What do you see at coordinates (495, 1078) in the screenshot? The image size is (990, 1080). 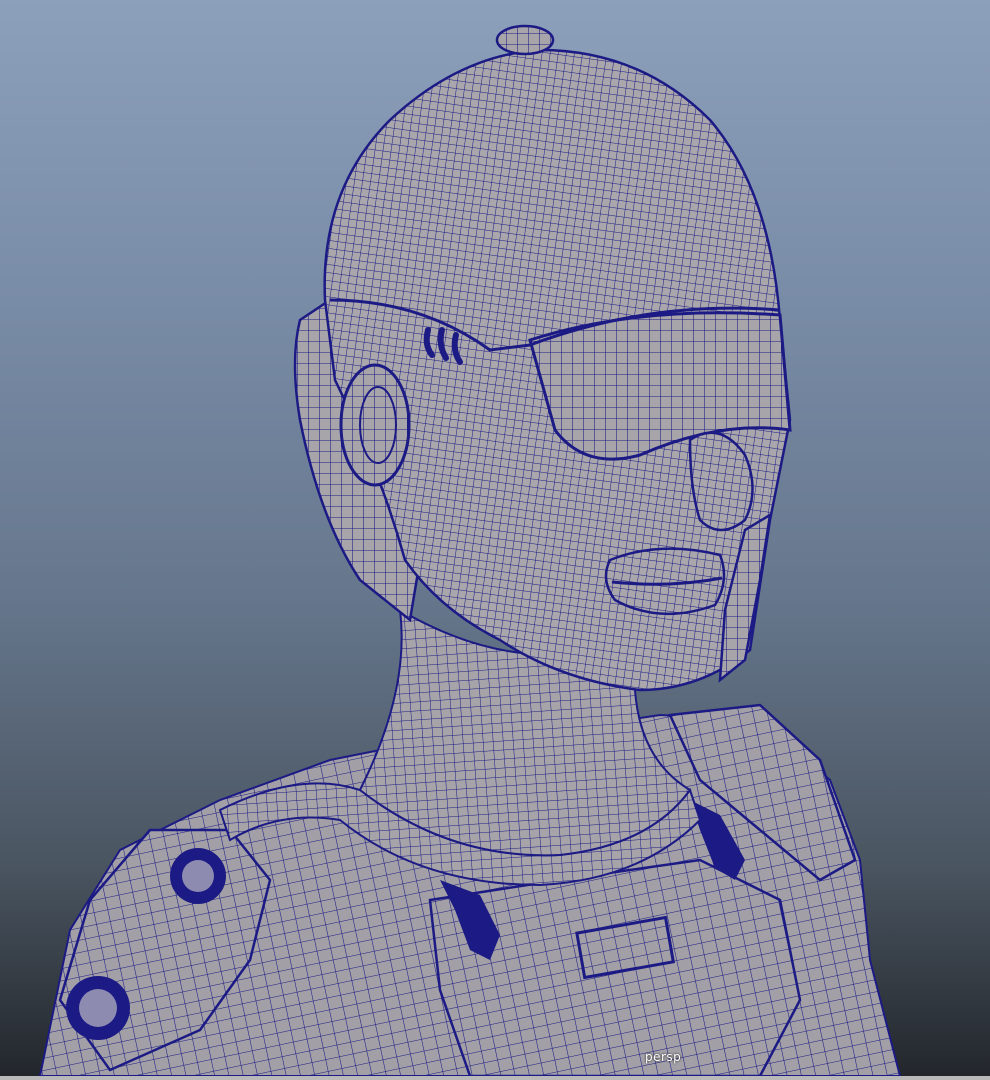 I see `viewport-bottom-border` at bounding box center [495, 1078].